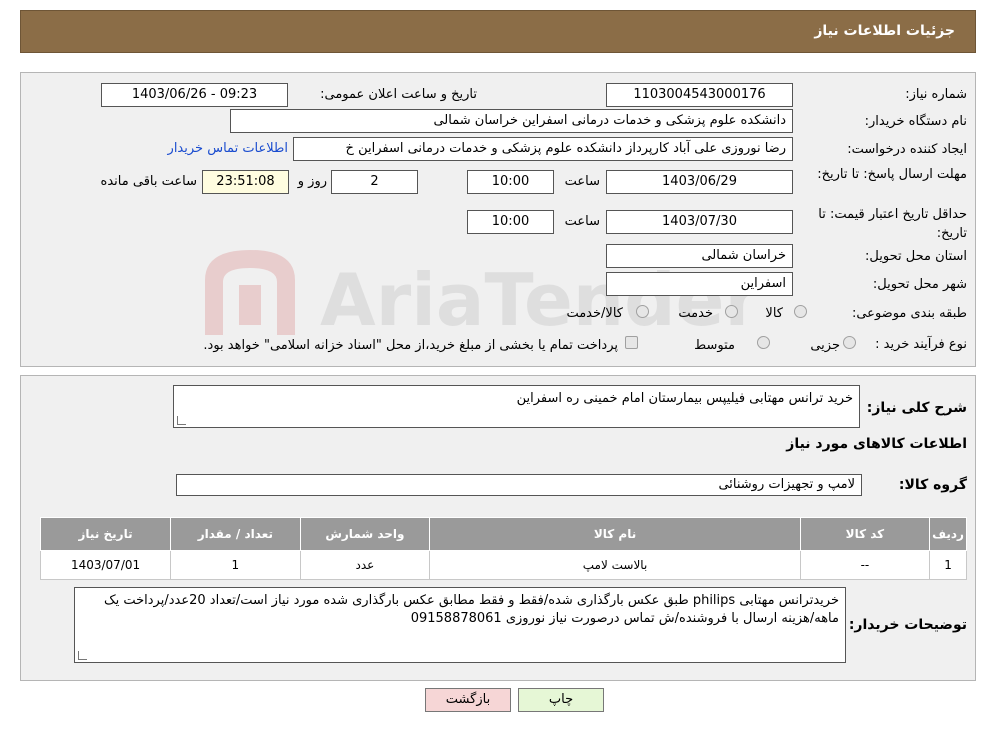 The image size is (985, 733). Describe the element at coordinates (594, 313) in the screenshot. I see `category-option-goods-service: کالا/خدمت` at that location.